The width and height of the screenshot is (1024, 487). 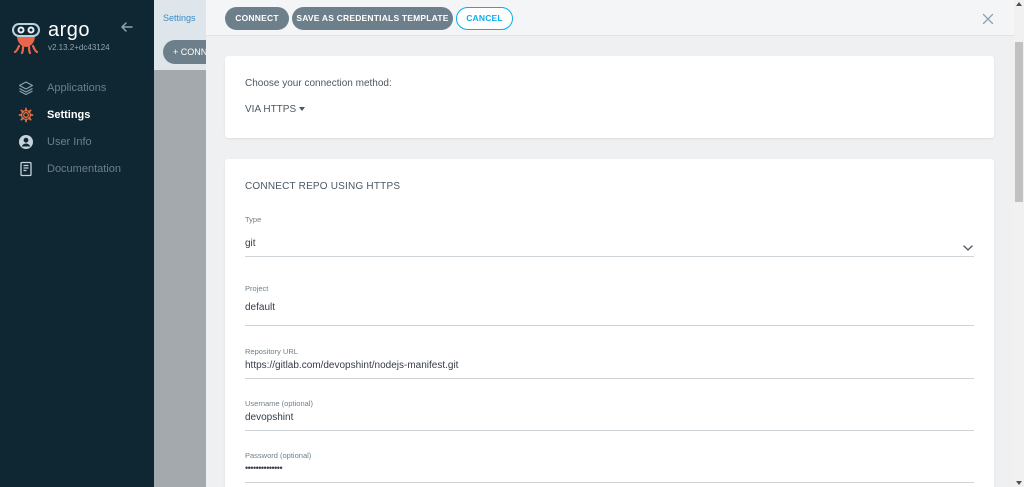 I want to click on type-select: Type git, so click(x=609, y=236).